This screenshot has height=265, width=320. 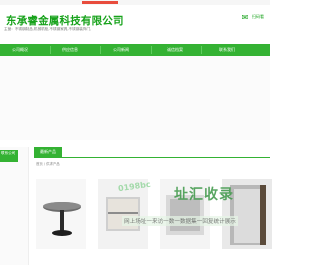 What do you see at coordinates (48, 152) in the screenshot?
I see `section-title: 最新产品` at bounding box center [48, 152].